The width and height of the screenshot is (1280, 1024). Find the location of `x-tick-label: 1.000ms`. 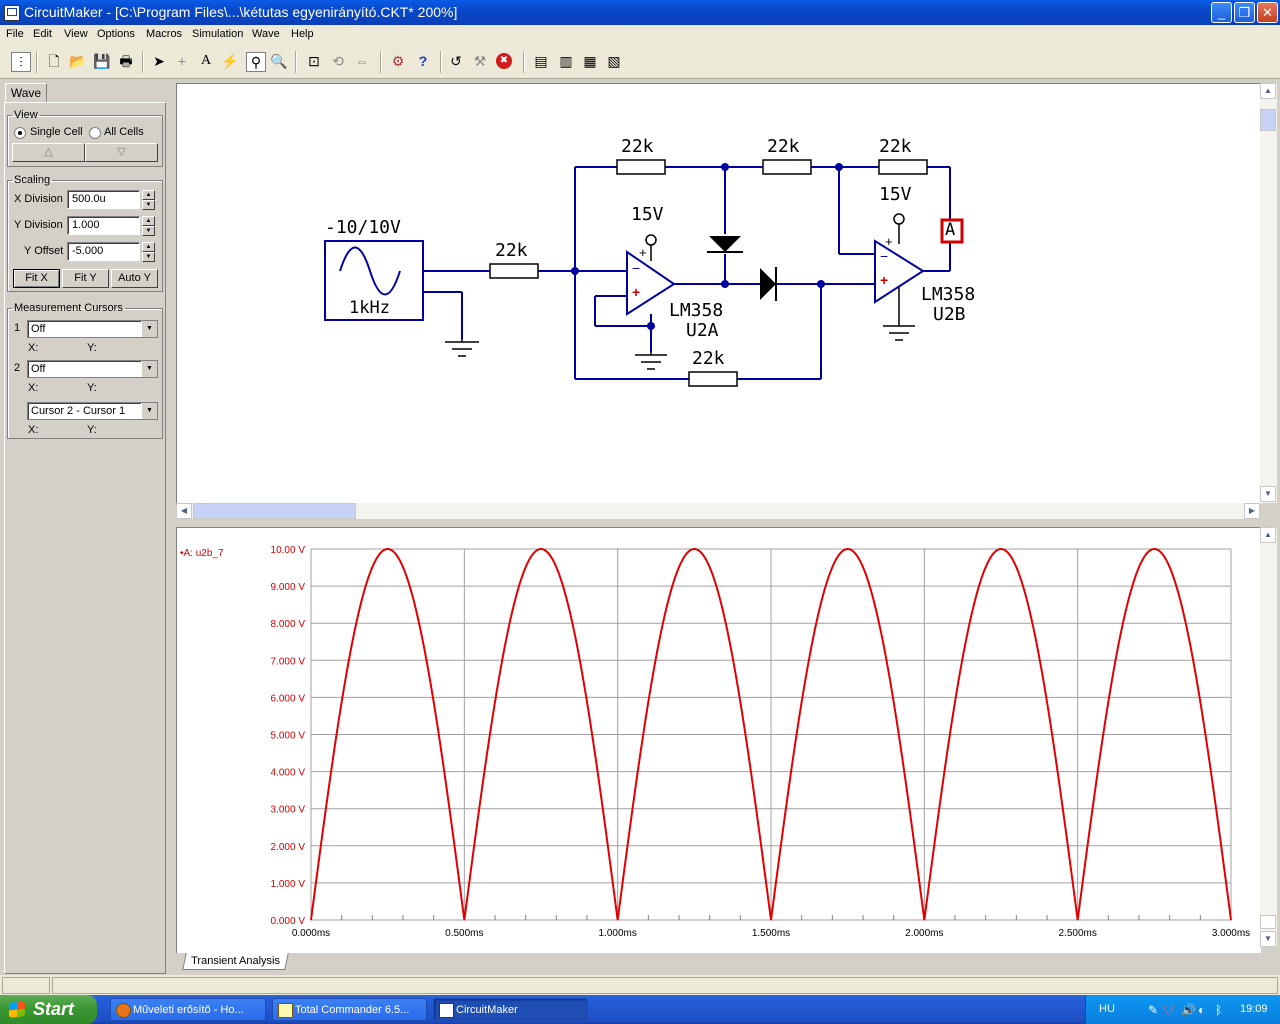

x-tick-label: 1.000ms is located at coordinates (617, 933).